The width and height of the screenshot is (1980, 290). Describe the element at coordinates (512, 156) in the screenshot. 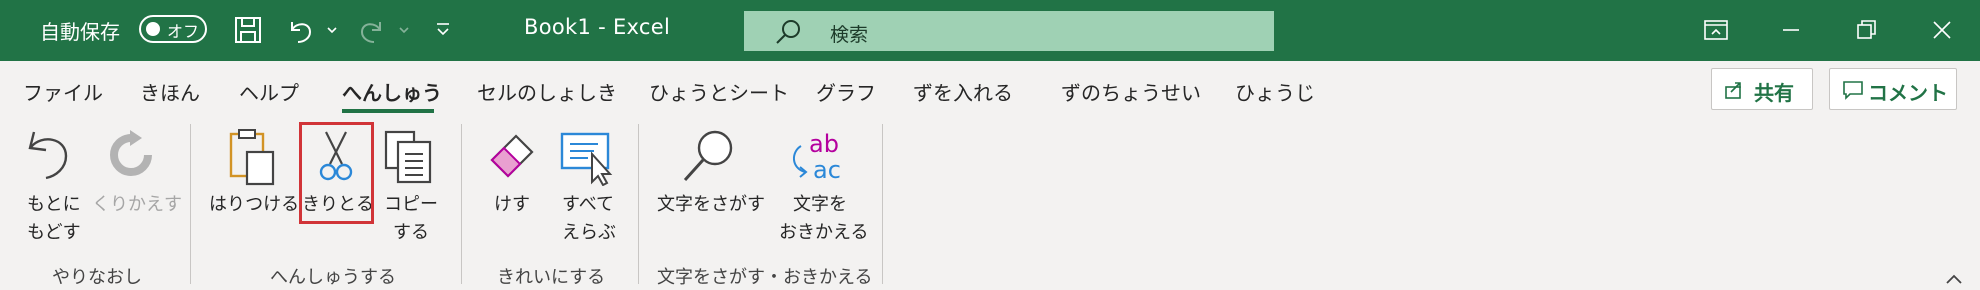

I see `eraser-icon` at that location.